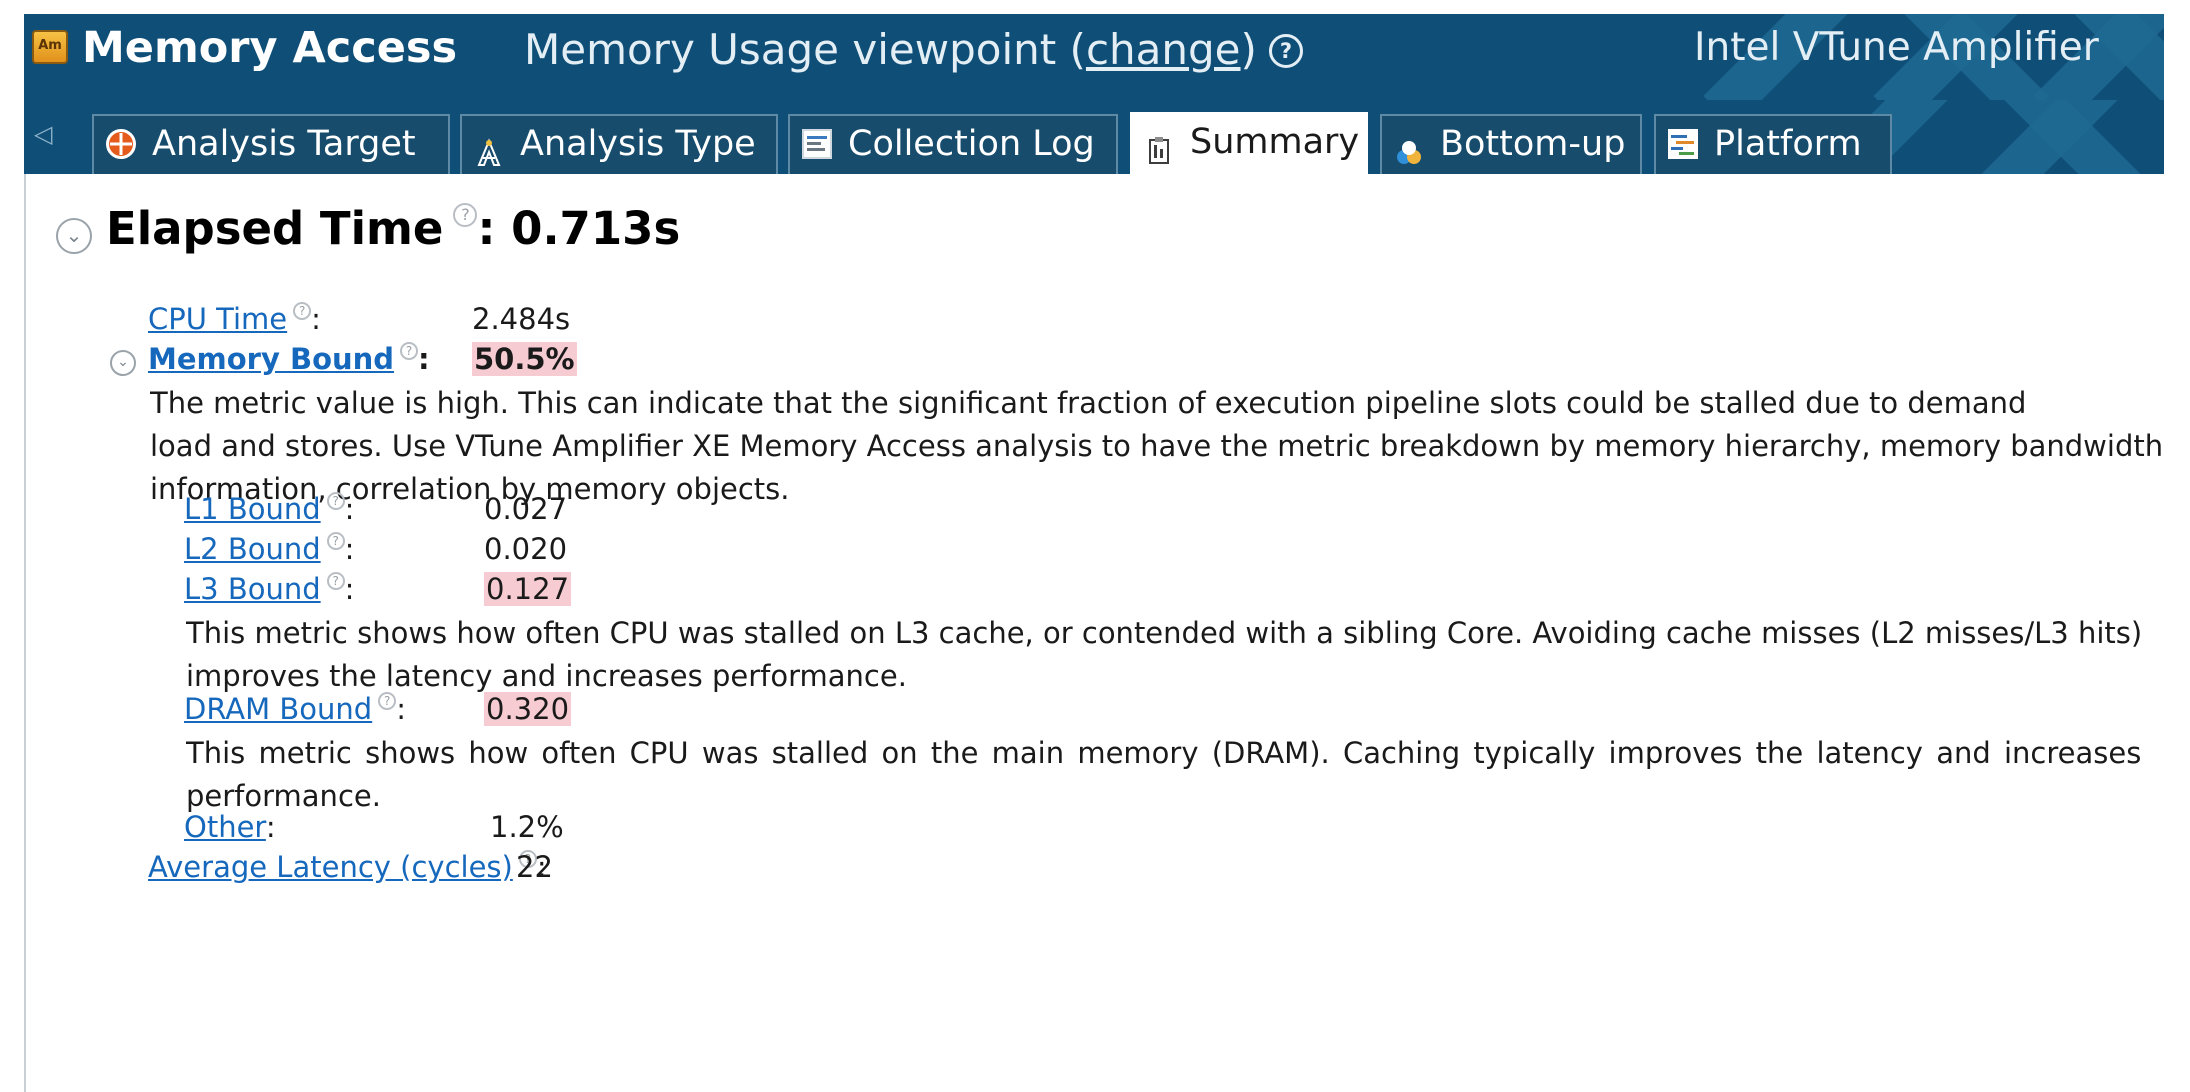 This screenshot has height=1092, width=2190. I want to click on tab-summary: Summary, so click(1249, 143).